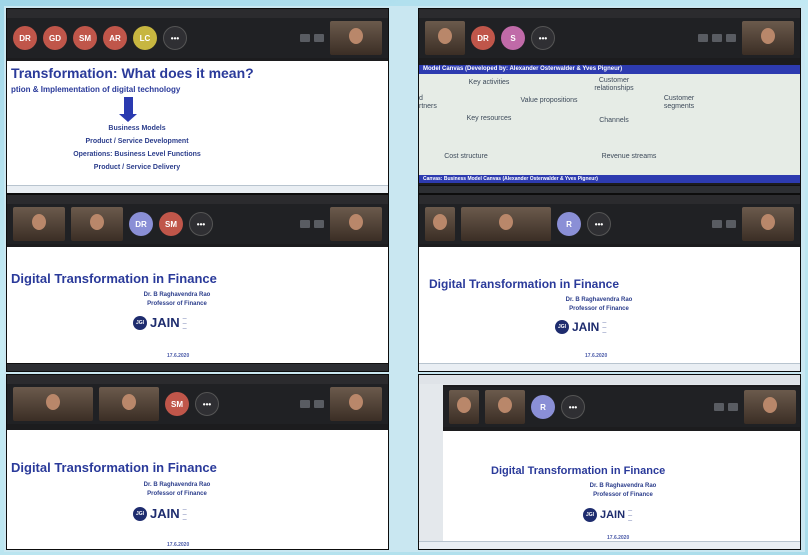  I want to click on list-item: Operations: Business Level Functions, so click(137, 154).